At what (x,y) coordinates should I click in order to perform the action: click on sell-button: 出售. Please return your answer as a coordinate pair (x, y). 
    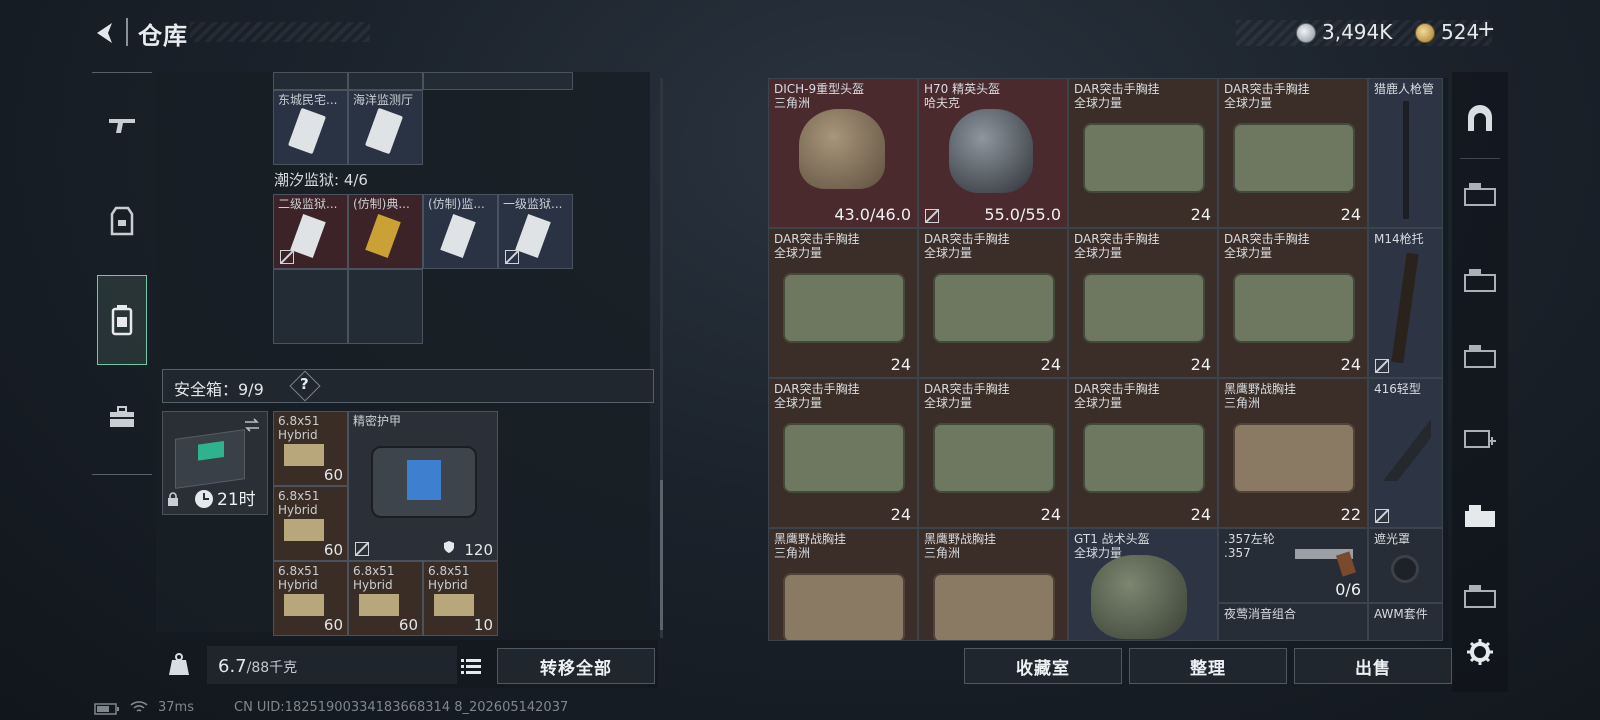
    Looking at the image, I should click on (1373, 666).